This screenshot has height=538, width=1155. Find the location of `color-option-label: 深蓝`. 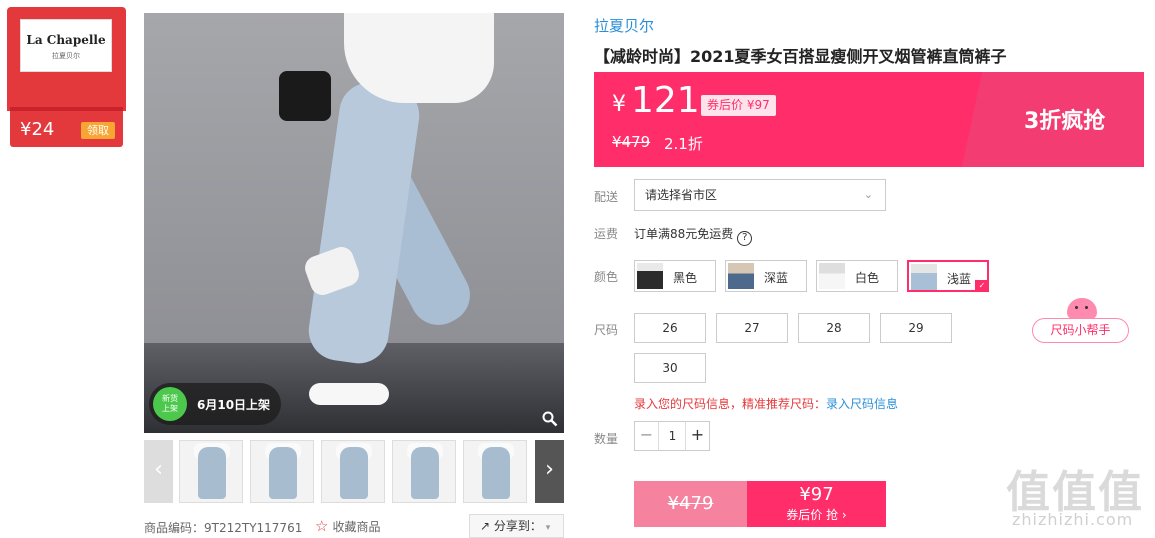

color-option-label: 深蓝 is located at coordinates (776, 278).